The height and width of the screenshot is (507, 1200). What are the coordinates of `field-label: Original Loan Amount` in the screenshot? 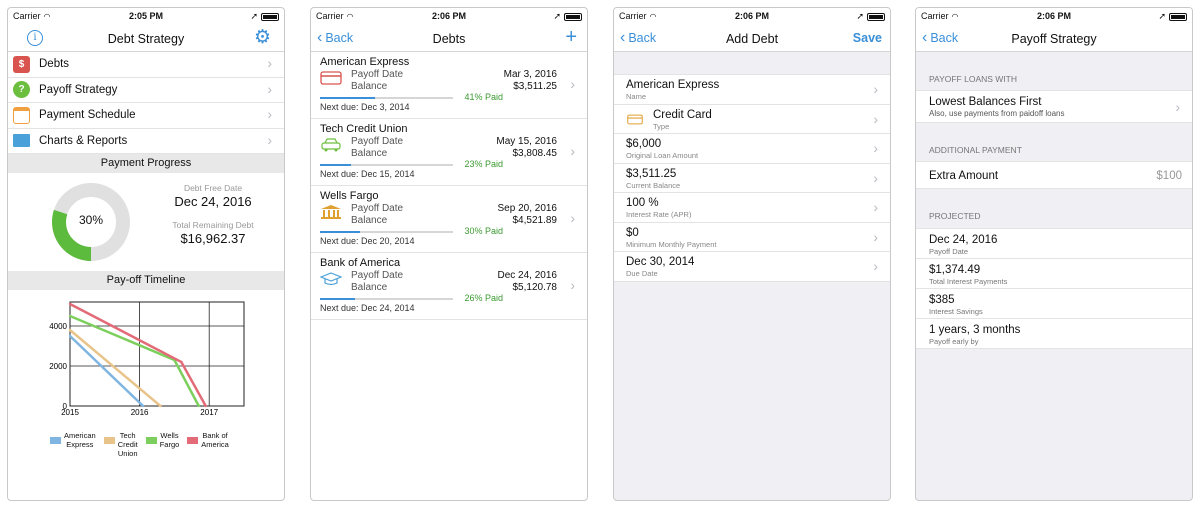 It's located at (662, 155).